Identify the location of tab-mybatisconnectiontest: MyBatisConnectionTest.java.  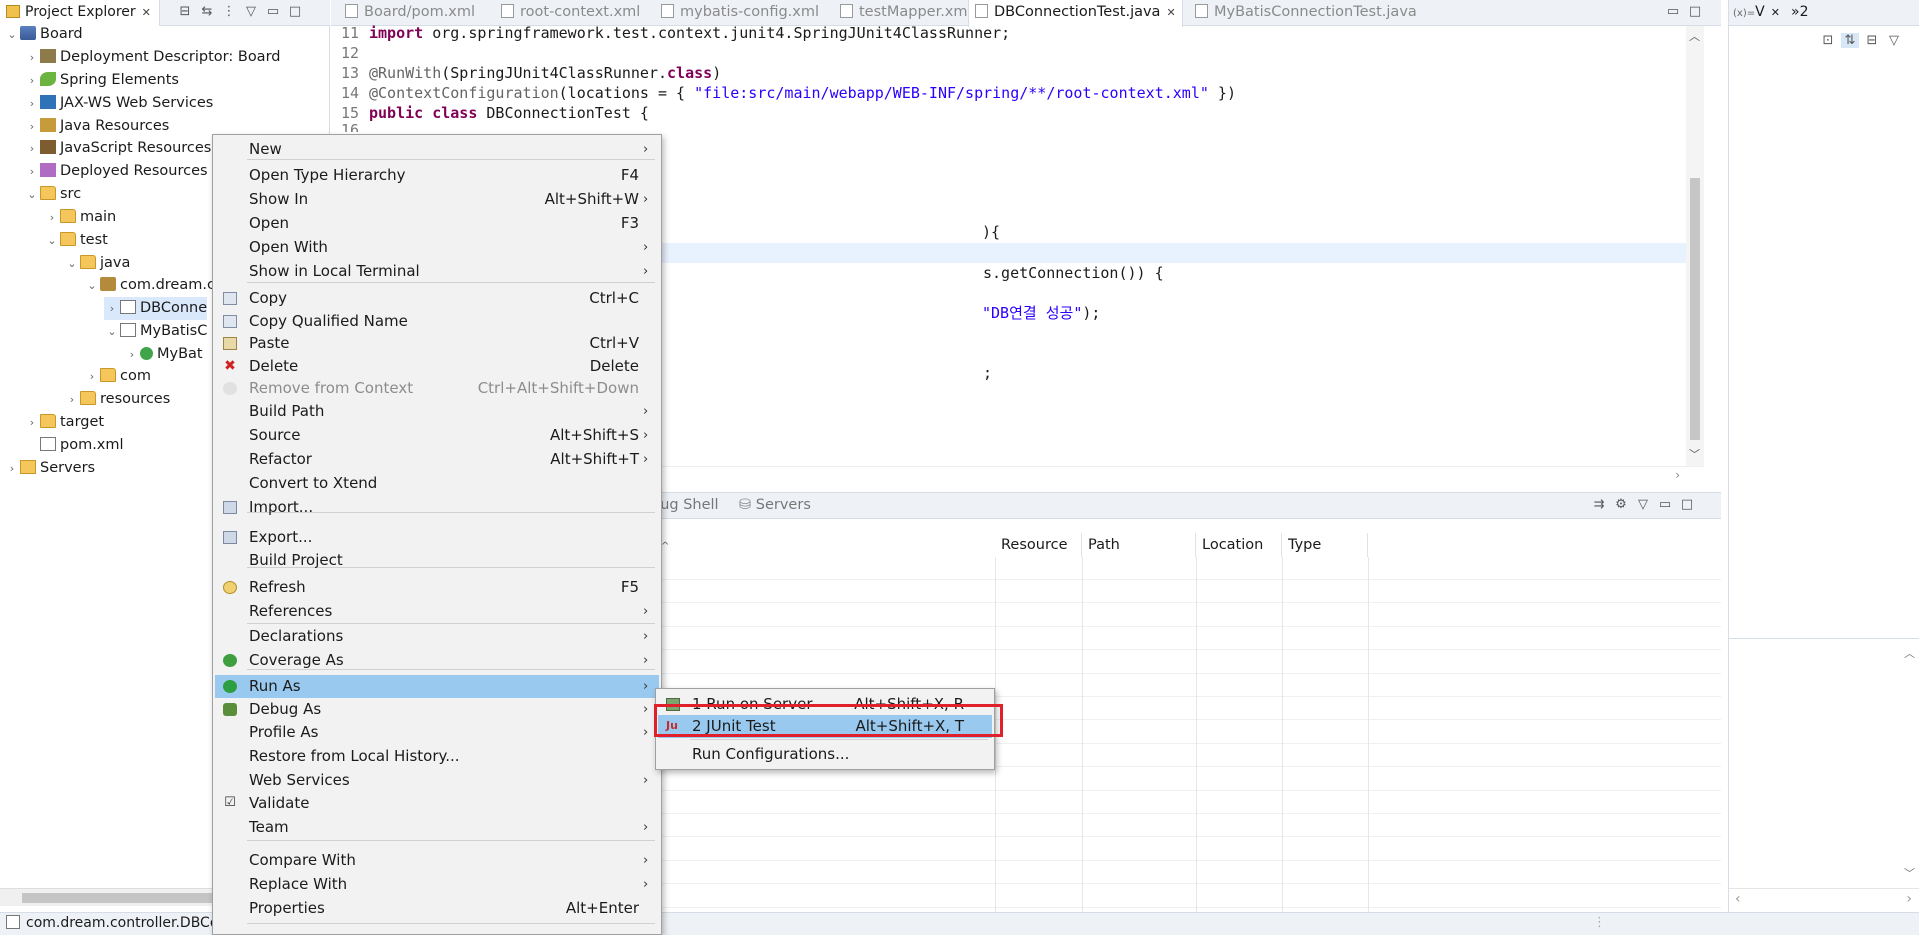
(1306, 13).